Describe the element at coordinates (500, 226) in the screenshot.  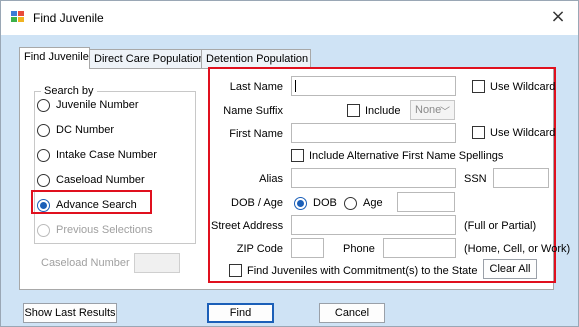
I see `street-address-hint: (Full or Partial)` at that location.